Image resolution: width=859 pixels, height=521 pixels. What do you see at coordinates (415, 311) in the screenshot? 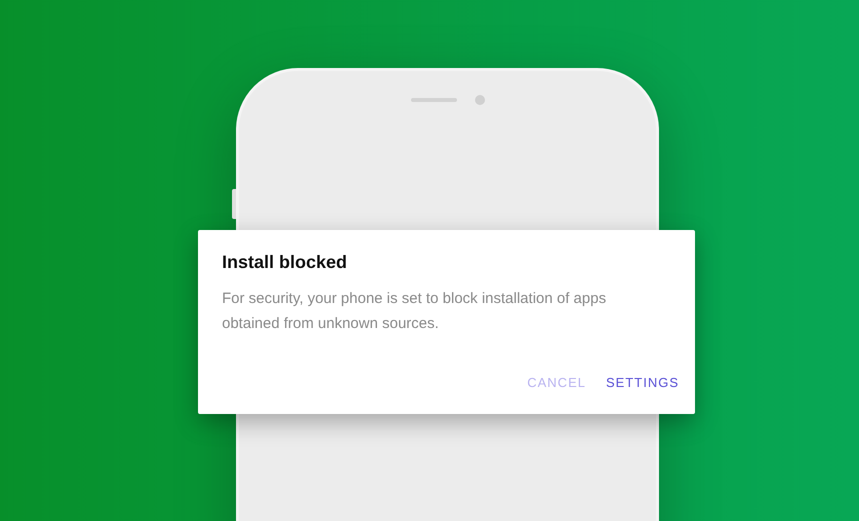
I see `dialog-message: For security, your phone is set to block installation of apps obtained from unknown sources.` at bounding box center [415, 311].